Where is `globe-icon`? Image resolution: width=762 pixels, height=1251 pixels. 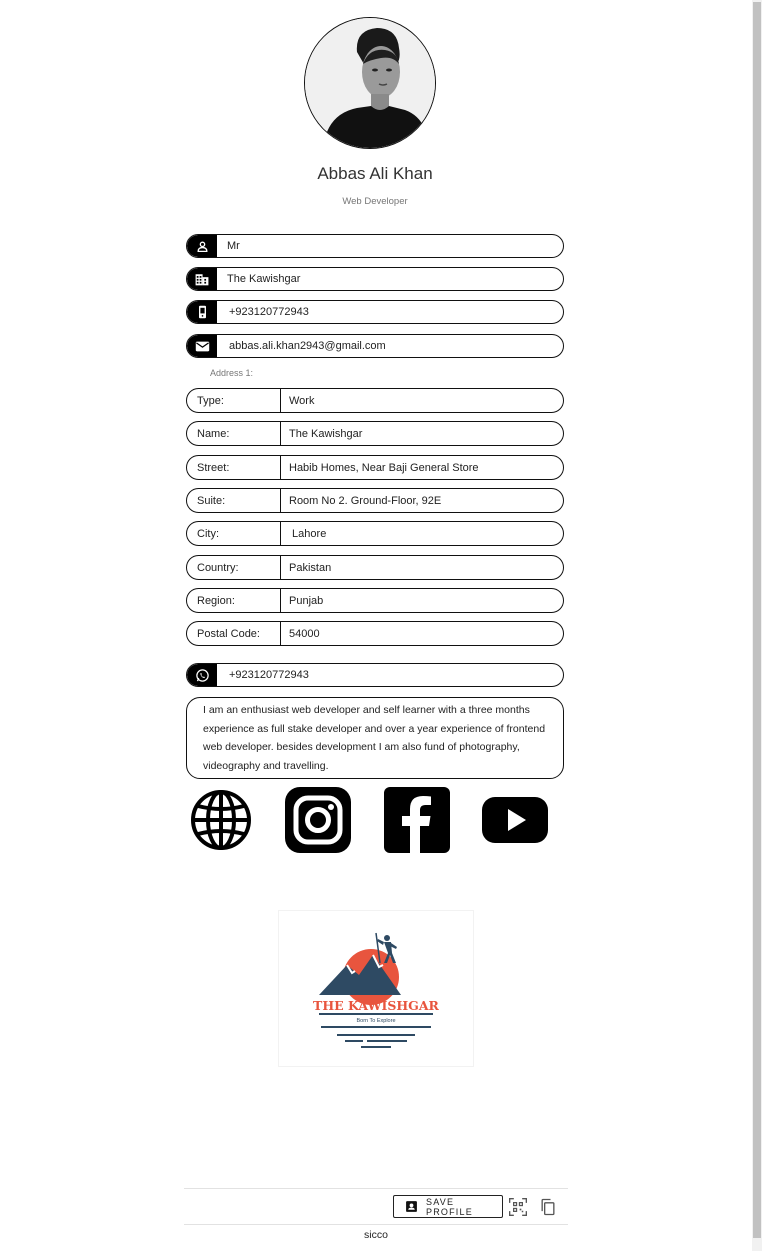 globe-icon is located at coordinates (221, 820).